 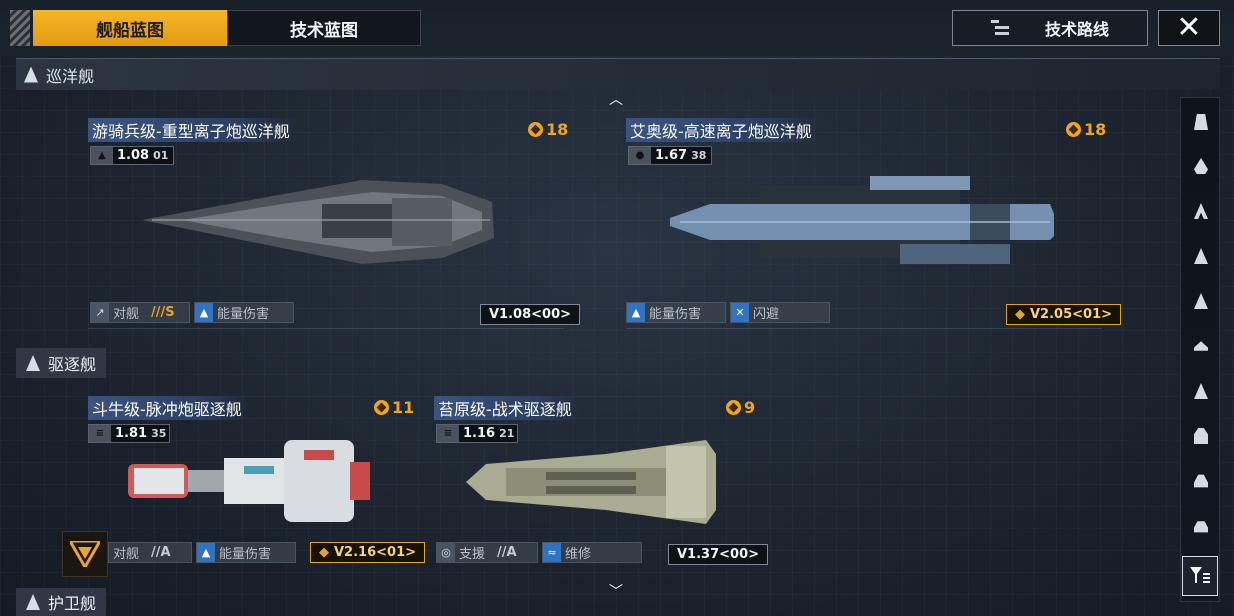 What do you see at coordinates (766, 314) in the screenshot?
I see `tag-label: 闪避` at bounding box center [766, 314].